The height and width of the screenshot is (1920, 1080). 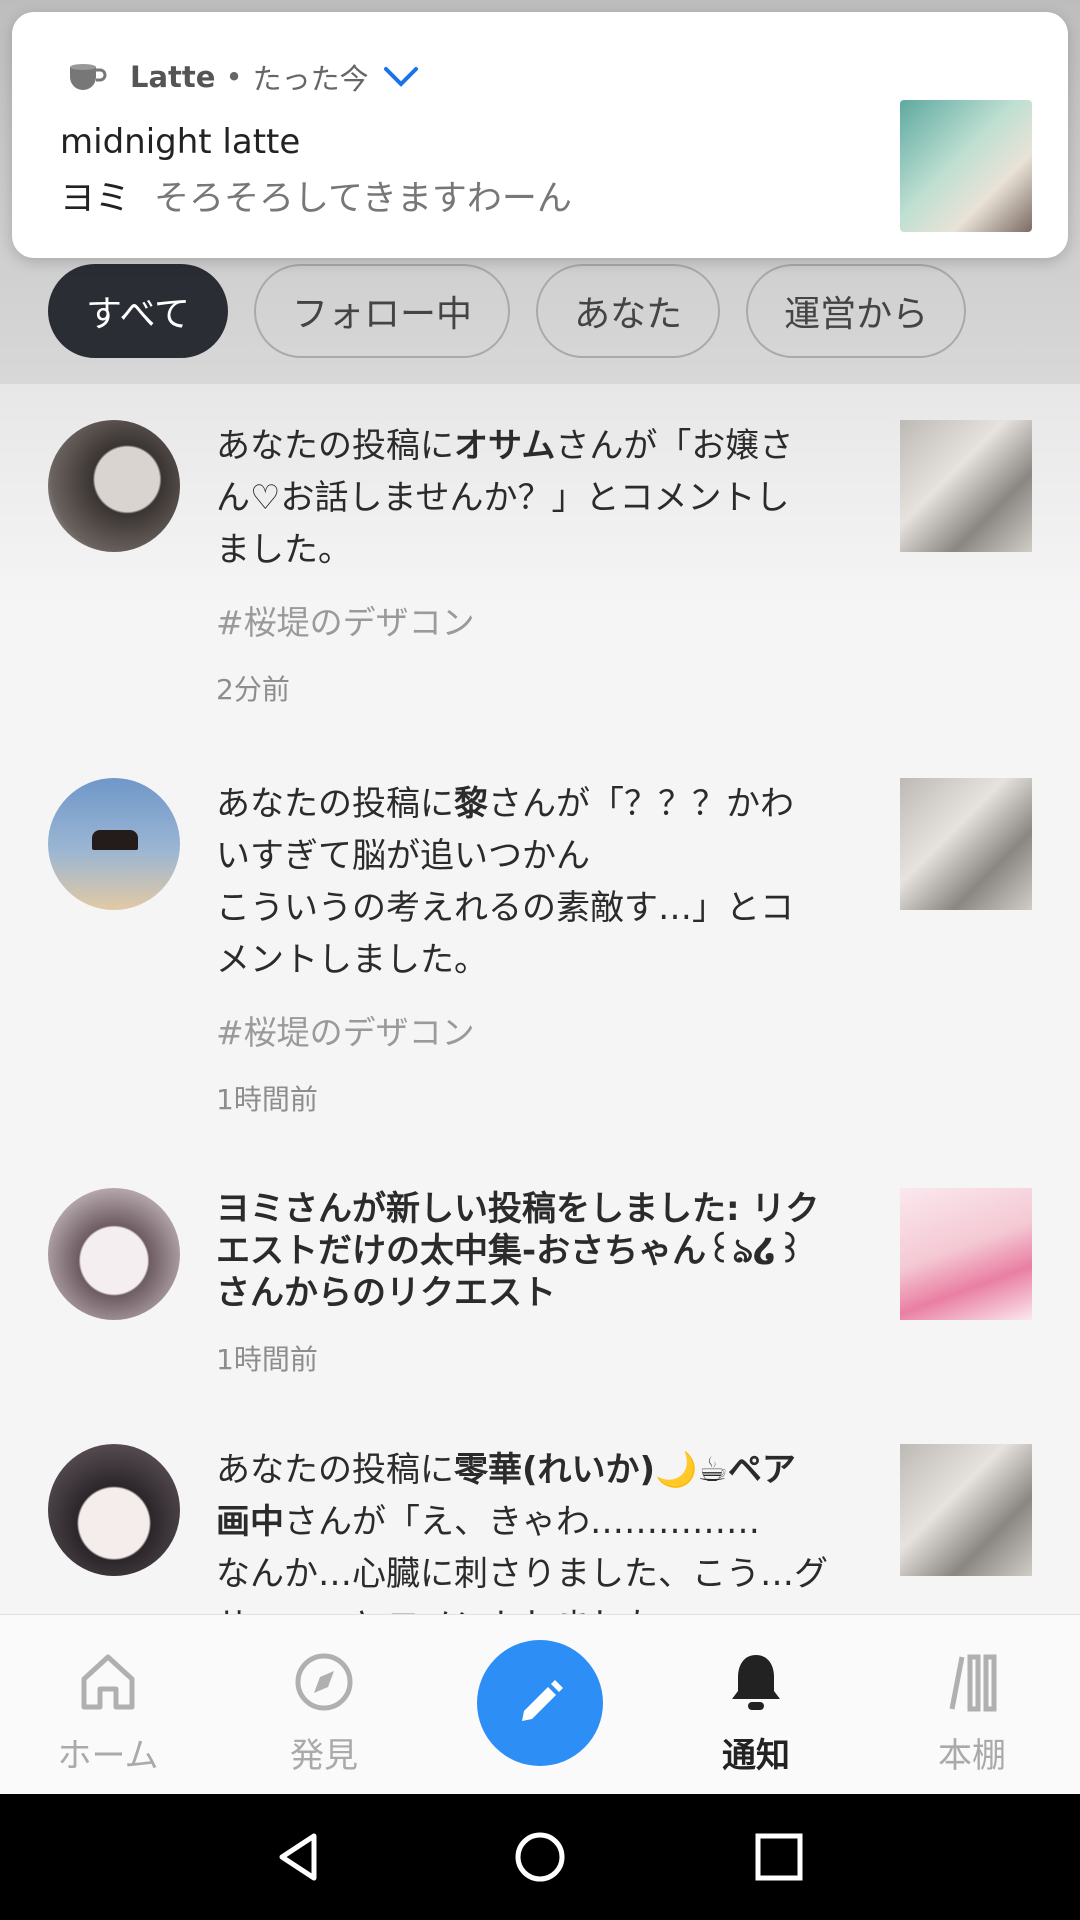 I want to click on item-time: 2分前, so click(x=253, y=689).